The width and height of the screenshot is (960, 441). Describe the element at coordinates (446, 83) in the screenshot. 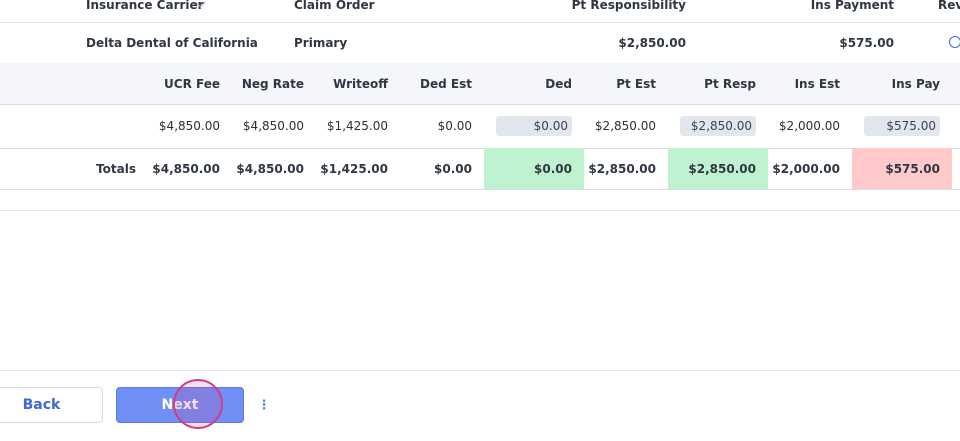

I see `header-ded-est: Ded Est` at that location.